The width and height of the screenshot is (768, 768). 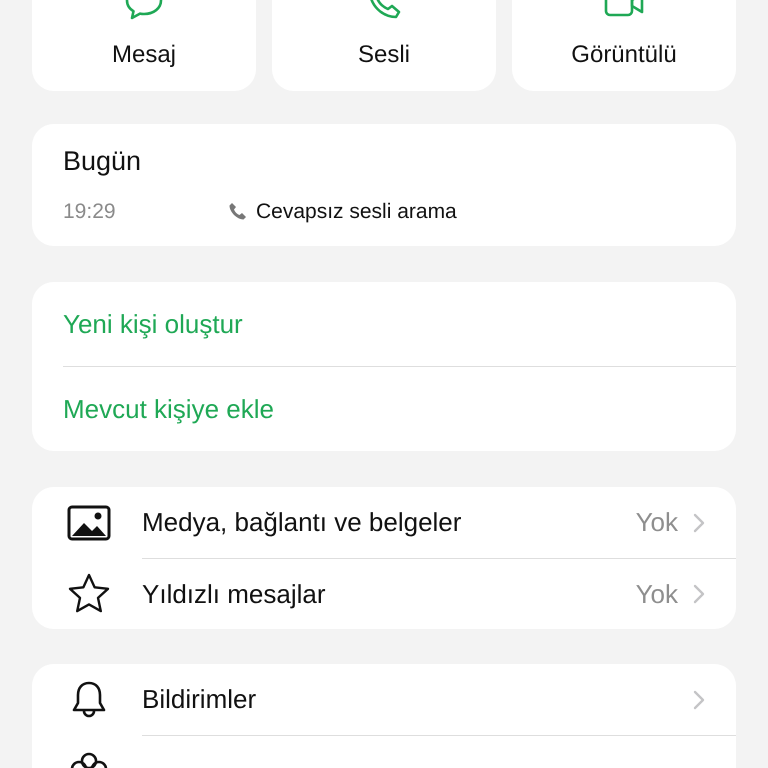 What do you see at coordinates (356, 211) in the screenshot?
I see `call-description: Cevapsız sesli arama` at bounding box center [356, 211].